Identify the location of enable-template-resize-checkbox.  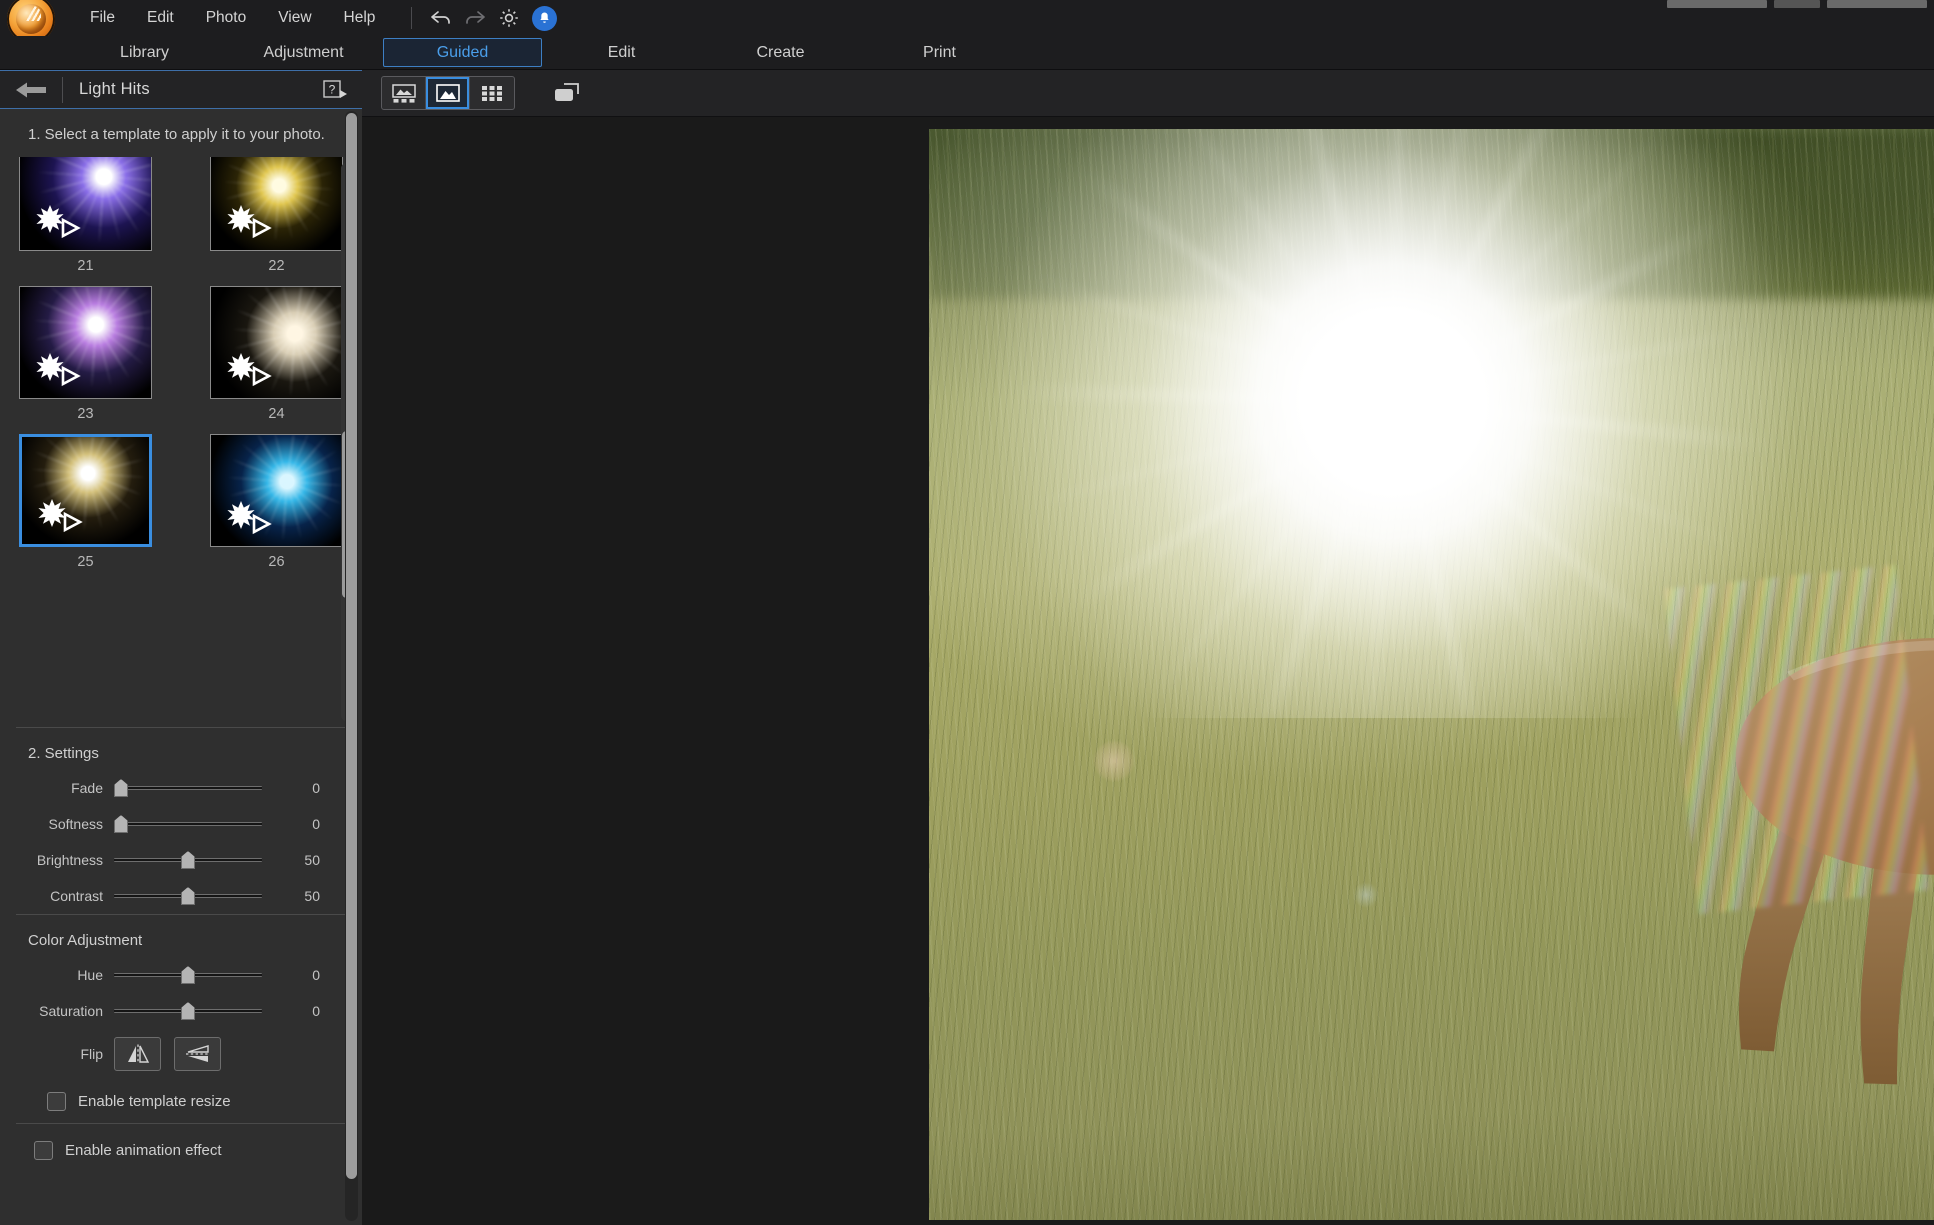
(56, 1101).